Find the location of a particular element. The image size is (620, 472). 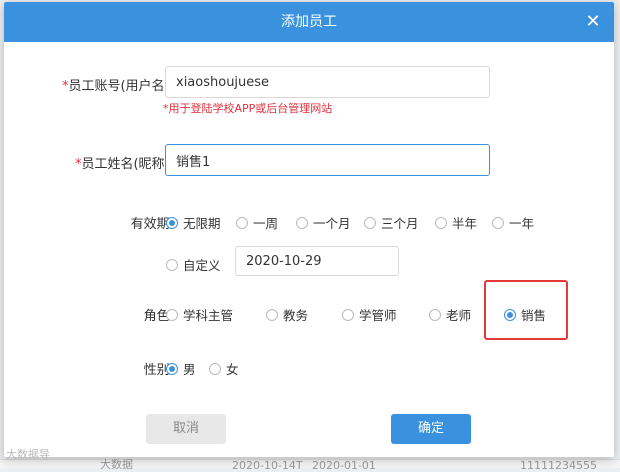

gender-option-female: 女 is located at coordinates (224, 368).